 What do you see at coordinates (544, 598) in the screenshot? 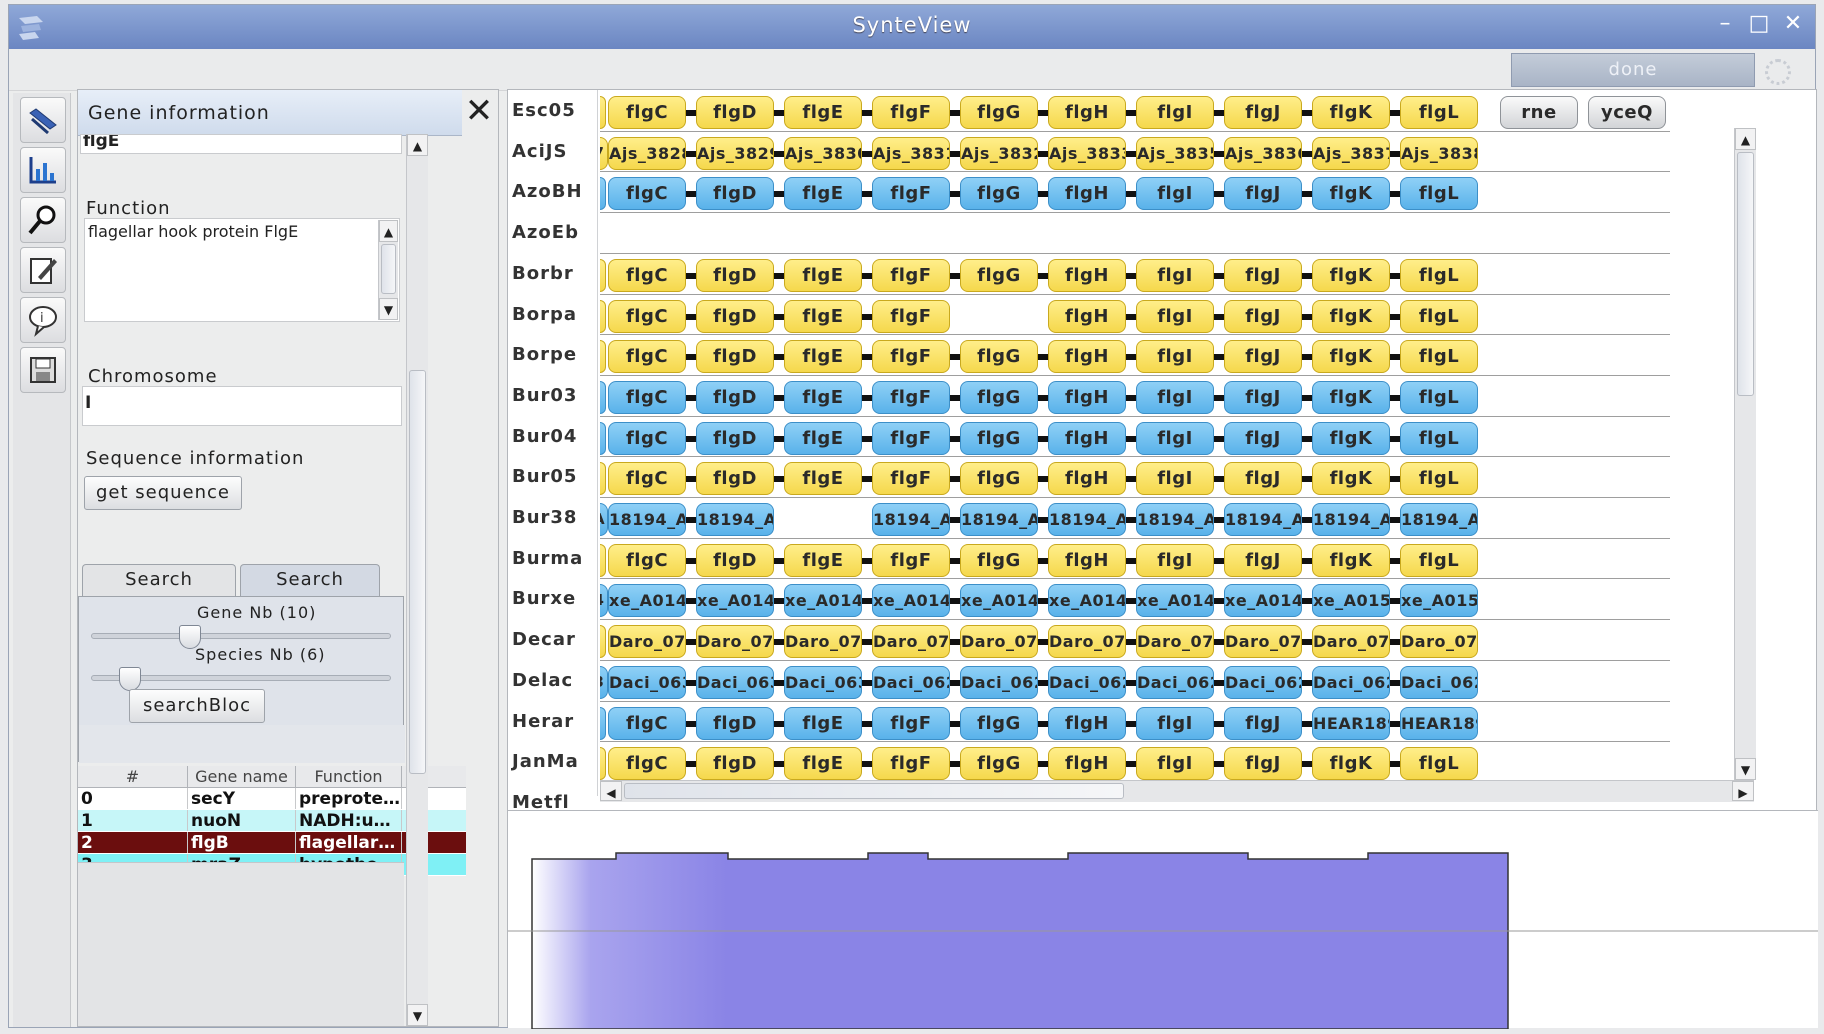
I see `species-label: Burxe` at bounding box center [544, 598].